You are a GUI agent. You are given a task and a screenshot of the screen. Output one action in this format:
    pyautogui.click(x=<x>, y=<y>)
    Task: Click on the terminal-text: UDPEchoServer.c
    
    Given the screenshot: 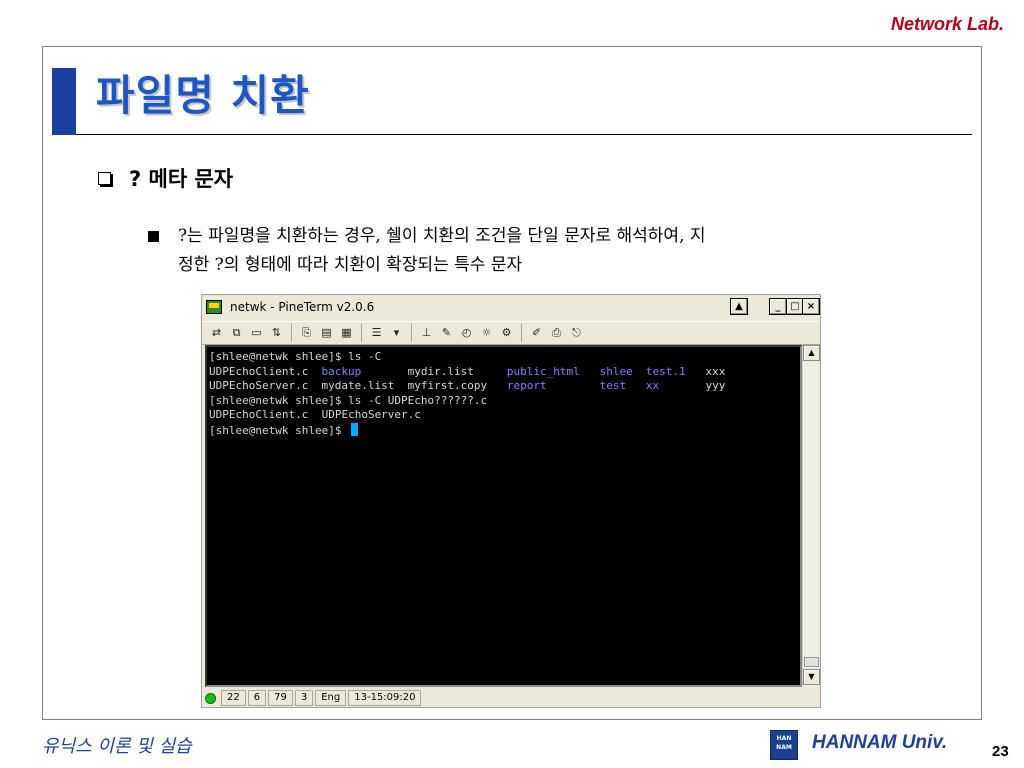 What is the action you would take?
    pyautogui.click(x=259, y=386)
    